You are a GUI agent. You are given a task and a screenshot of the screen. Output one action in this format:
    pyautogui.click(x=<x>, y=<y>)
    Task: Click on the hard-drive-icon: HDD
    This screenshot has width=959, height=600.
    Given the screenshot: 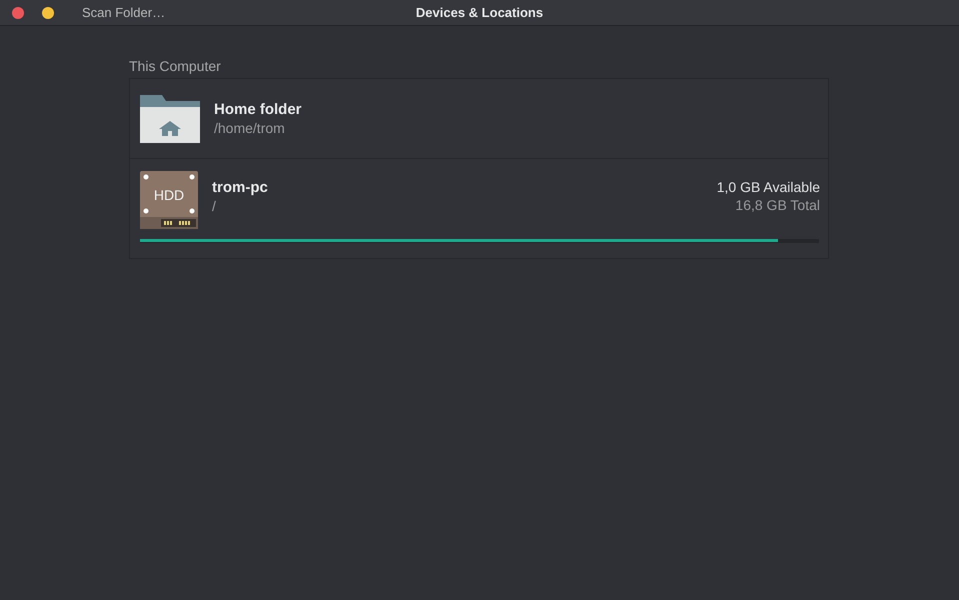 What is the action you would take?
    pyautogui.click(x=169, y=200)
    